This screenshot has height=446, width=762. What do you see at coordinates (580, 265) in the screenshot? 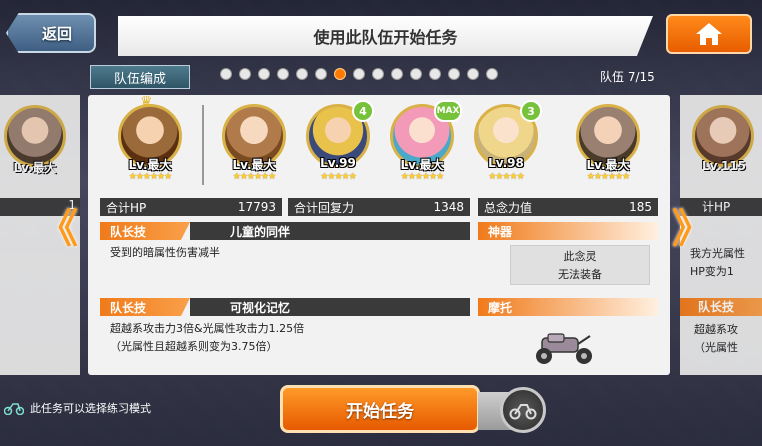
I see `god-slot: 此念灵 无法装备` at bounding box center [580, 265].